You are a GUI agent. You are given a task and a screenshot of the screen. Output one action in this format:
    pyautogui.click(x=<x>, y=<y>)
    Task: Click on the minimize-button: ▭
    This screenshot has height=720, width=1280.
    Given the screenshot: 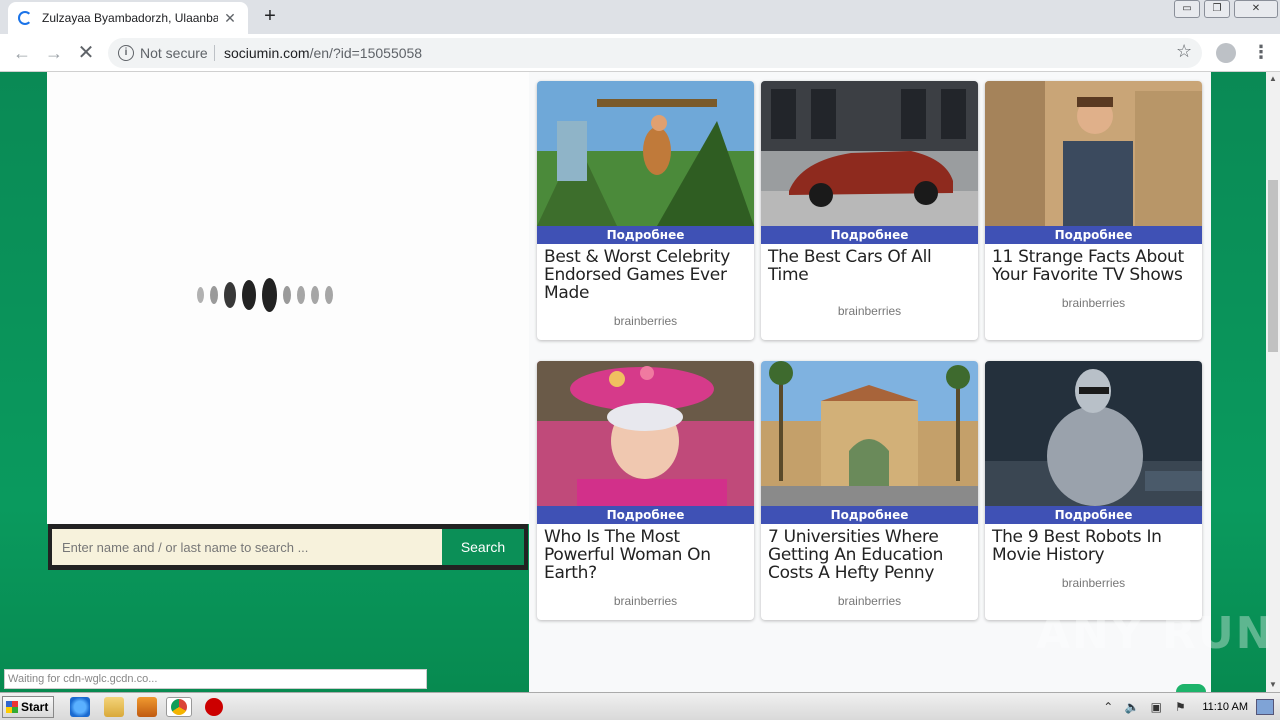 What is the action you would take?
    pyautogui.click(x=1187, y=9)
    